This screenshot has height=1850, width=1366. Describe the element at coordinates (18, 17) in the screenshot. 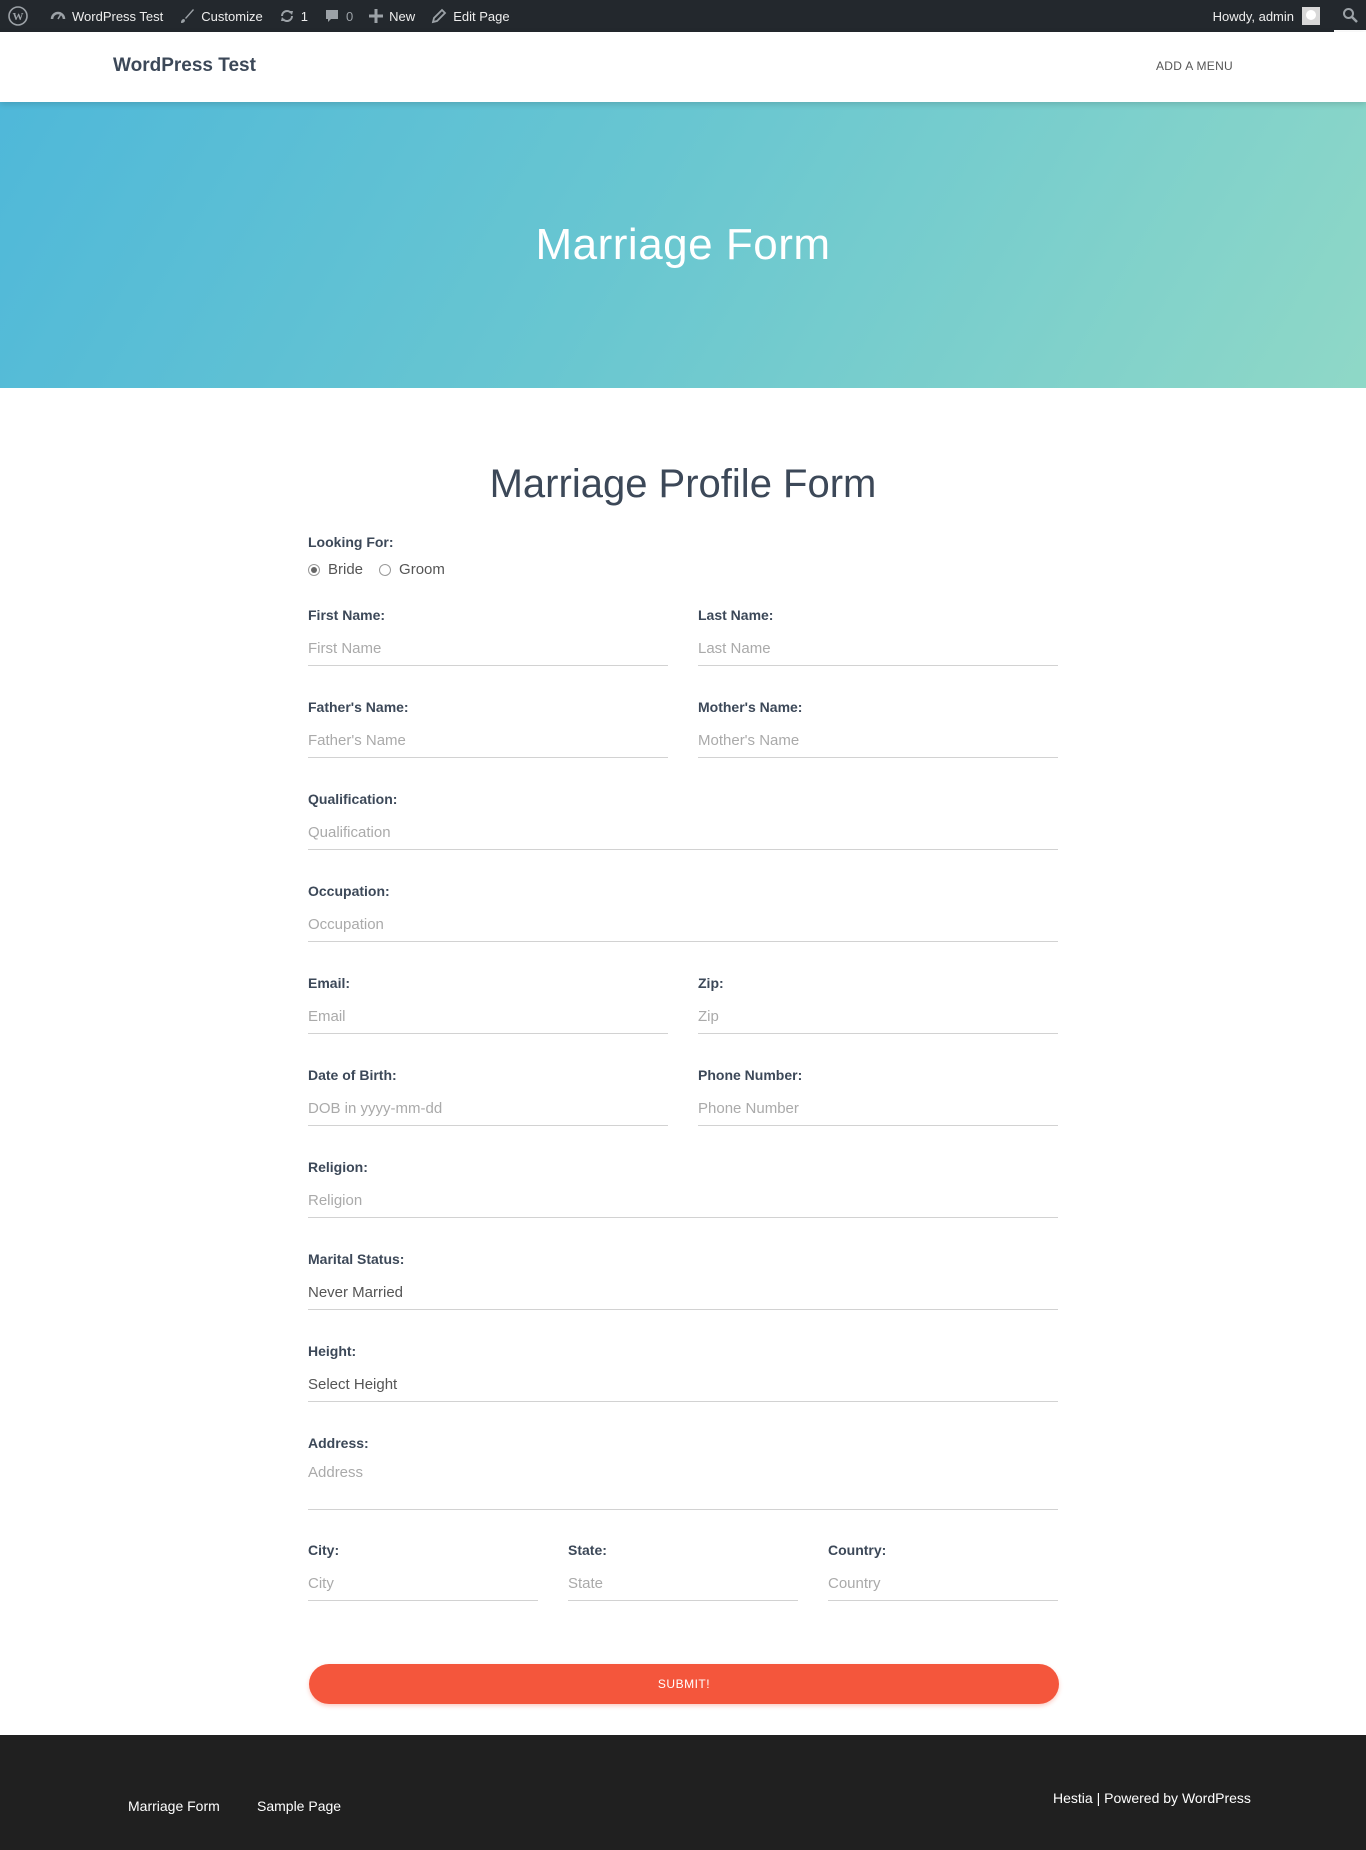

I see `svg-text: W` at that location.